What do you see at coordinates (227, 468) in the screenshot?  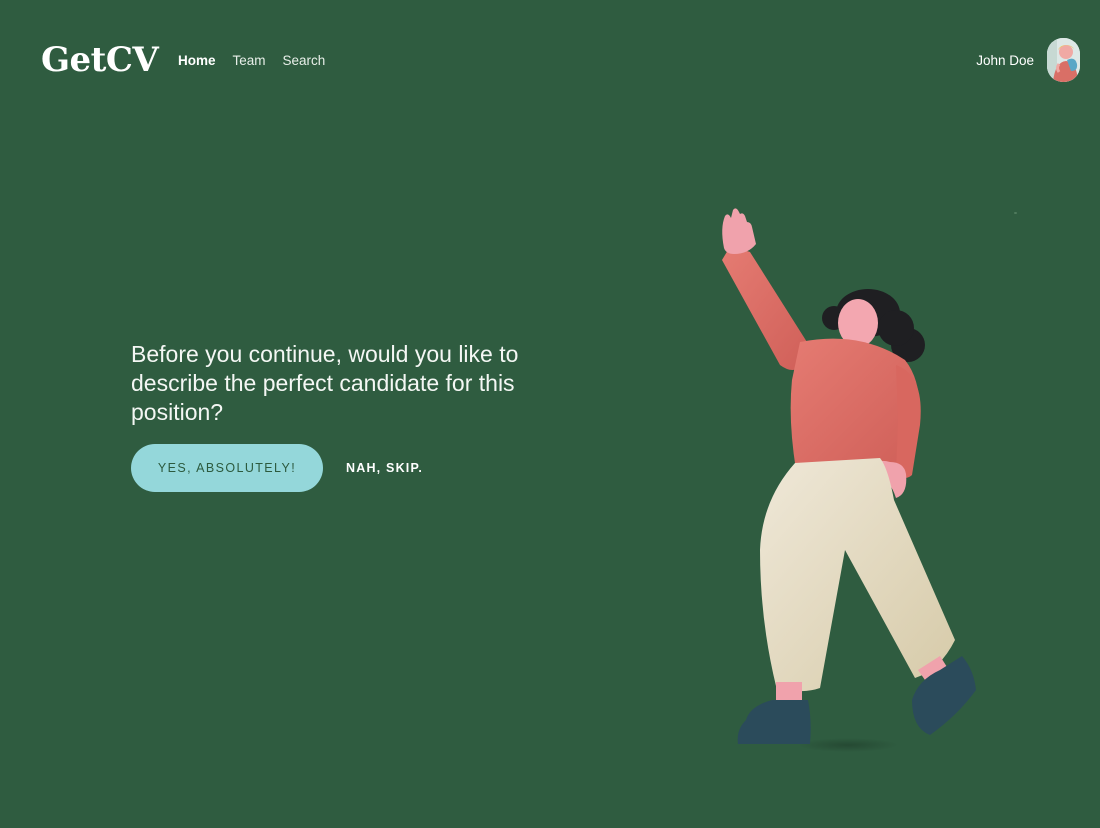 I see `yes-absolutely-button: YES, ABSOLUTELY!` at bounding box center [227, 468].